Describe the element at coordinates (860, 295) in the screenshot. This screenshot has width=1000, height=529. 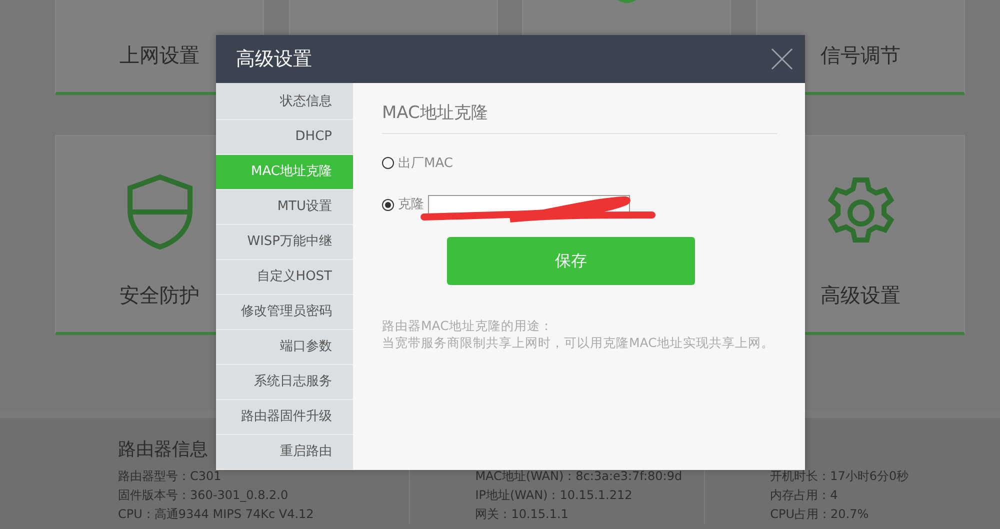
I see `tile-label: 高级设置` at that location.